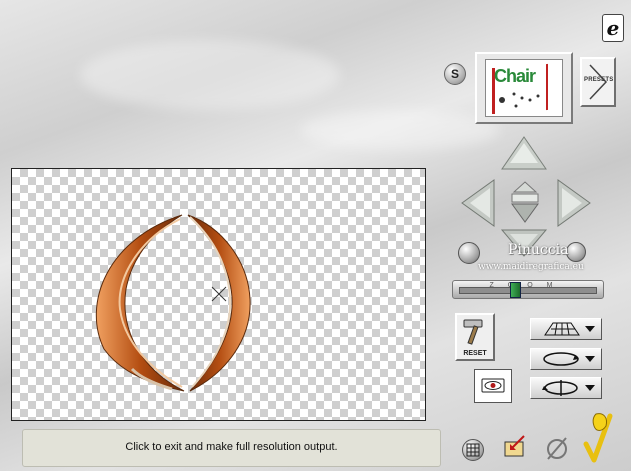  I want to click on presets-label: PRESETS, so click(599, 80).